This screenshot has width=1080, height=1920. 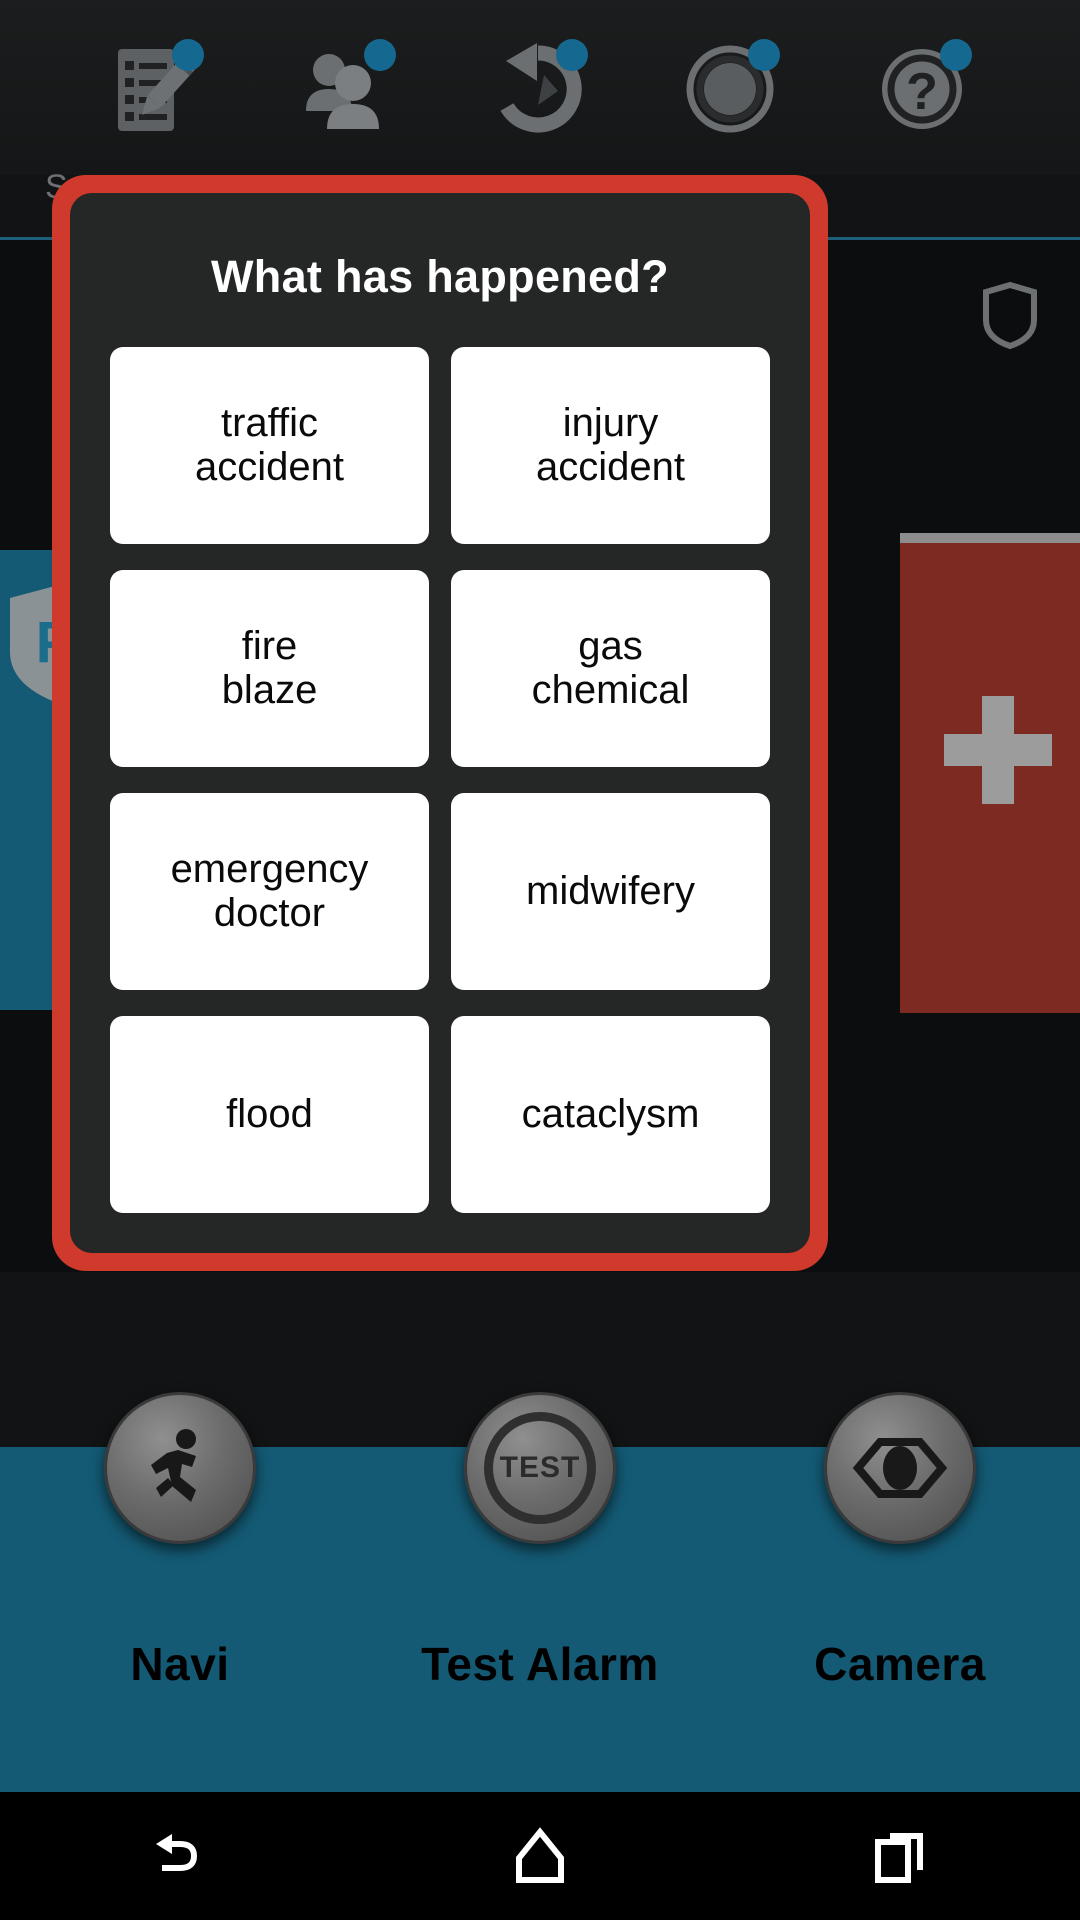 I want to click on choice-button-midwifery: midwifery, so click(x=610, y=891).